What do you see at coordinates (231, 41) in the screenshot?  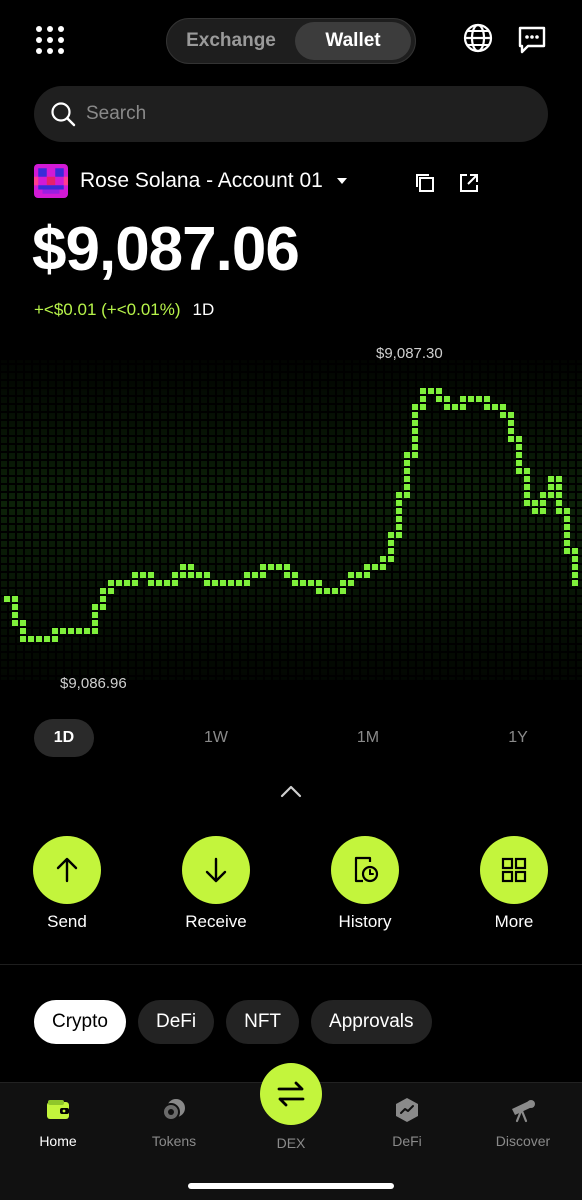 I see `segment-exchange: Exchange` at bounding box center [231, 41].